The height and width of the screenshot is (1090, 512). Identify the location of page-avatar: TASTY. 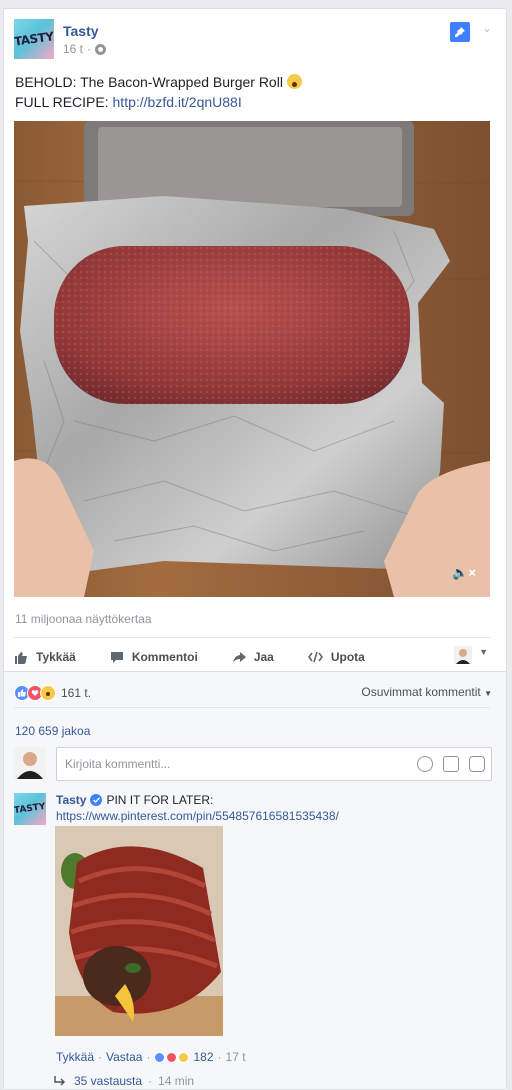
(34, 39).